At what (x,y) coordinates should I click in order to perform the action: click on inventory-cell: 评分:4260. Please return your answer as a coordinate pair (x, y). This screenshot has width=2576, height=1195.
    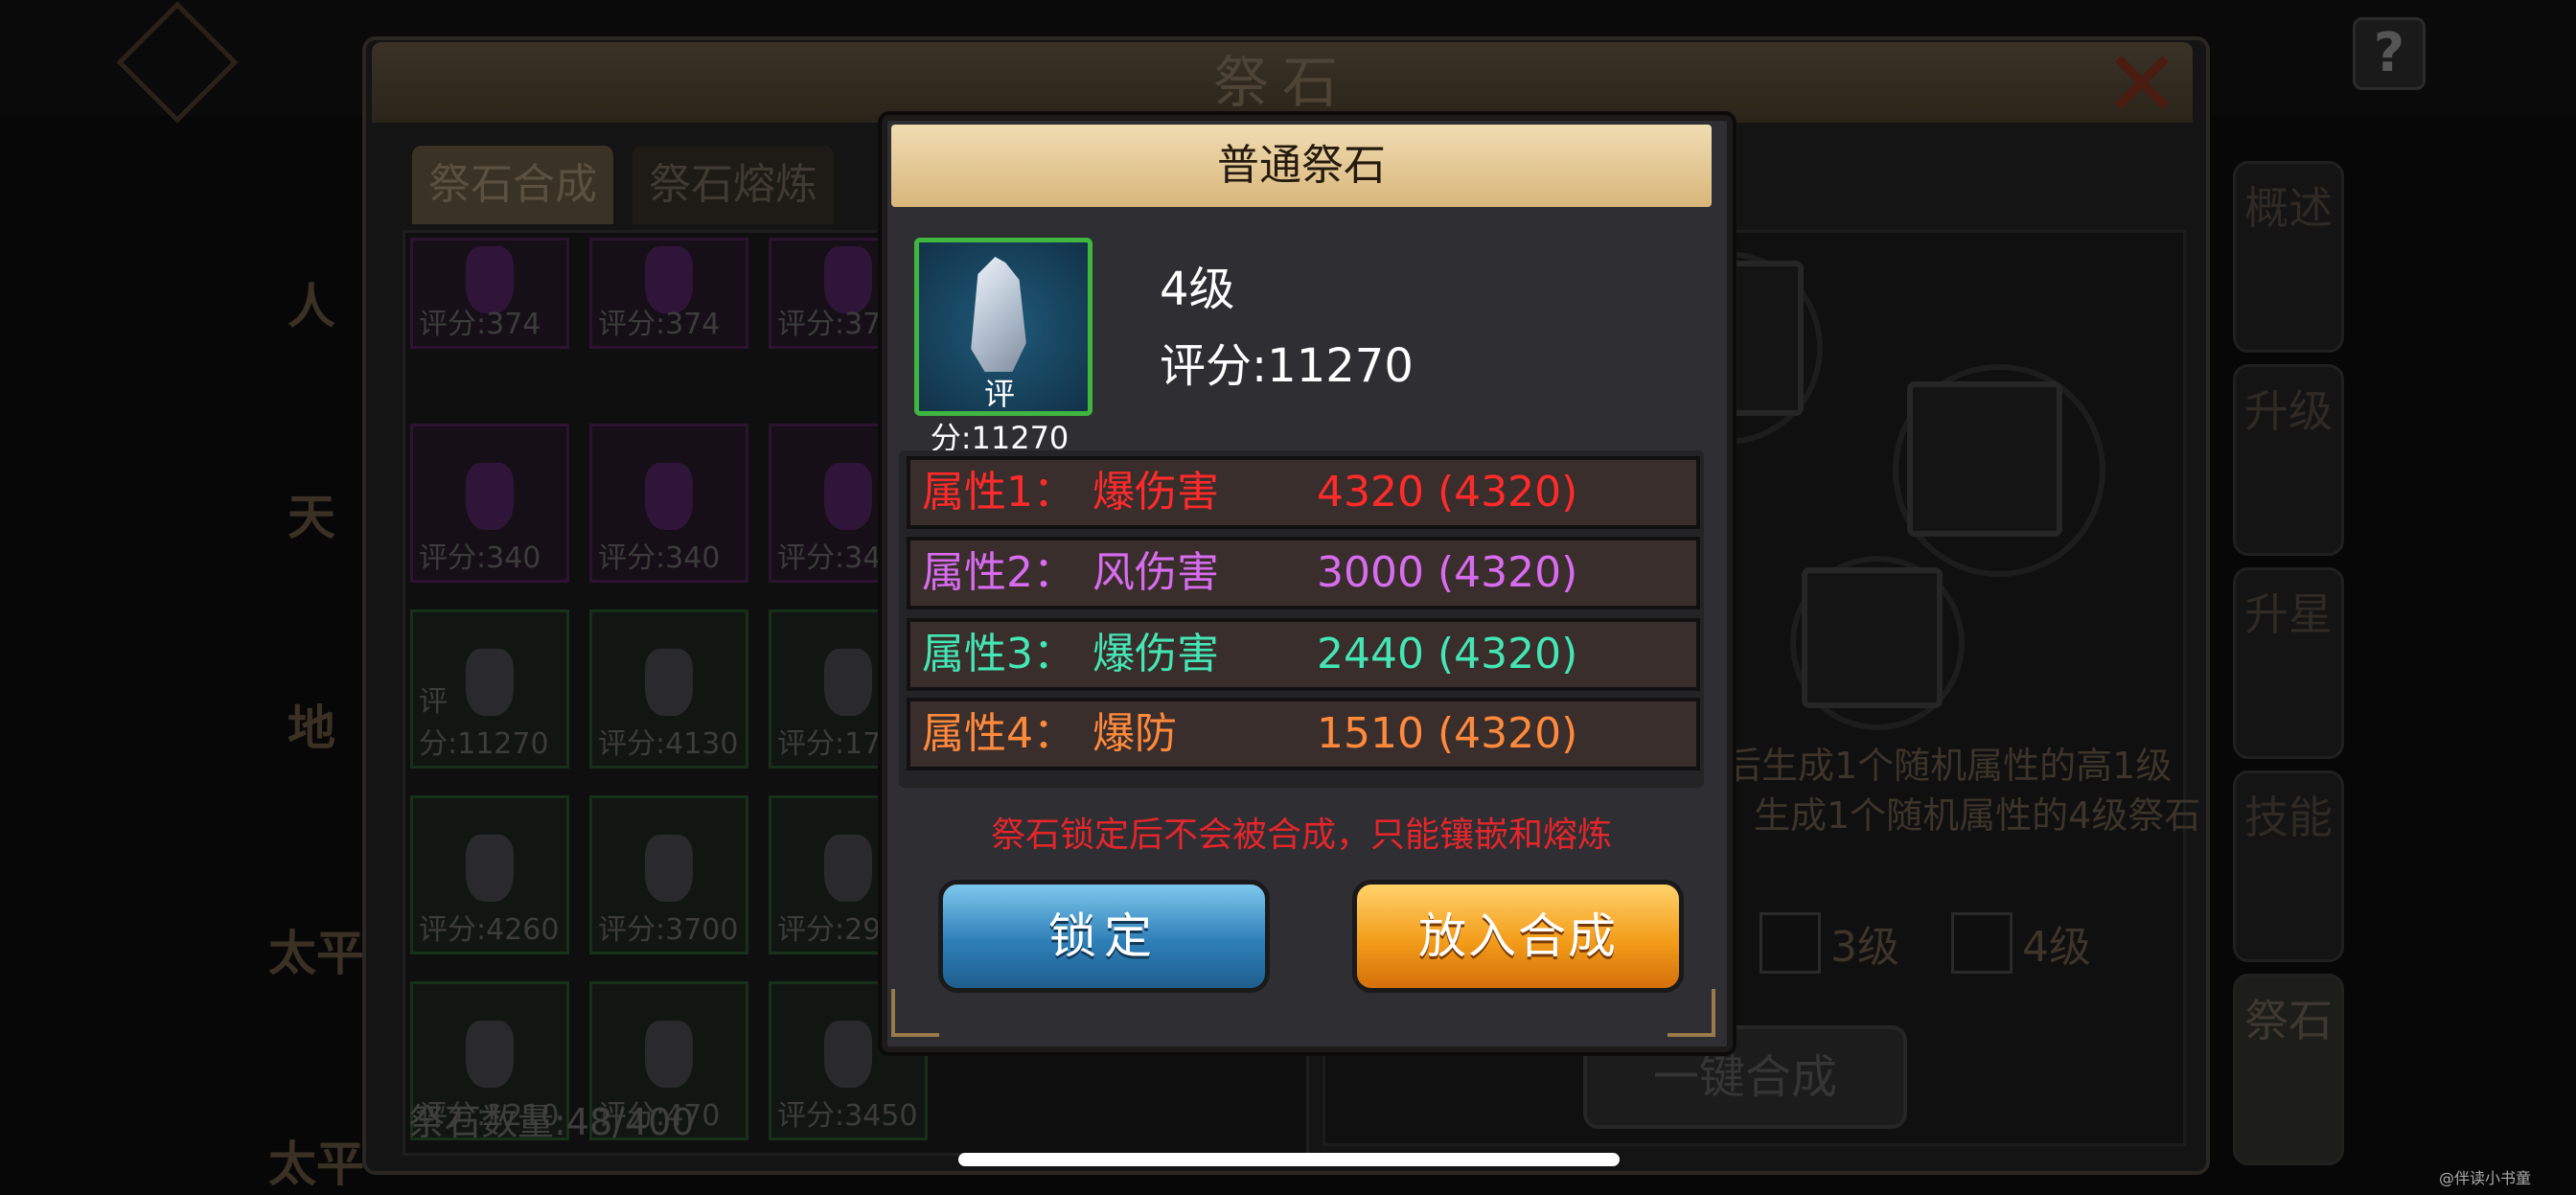
    Looking at the image, I should click on (490, 874).